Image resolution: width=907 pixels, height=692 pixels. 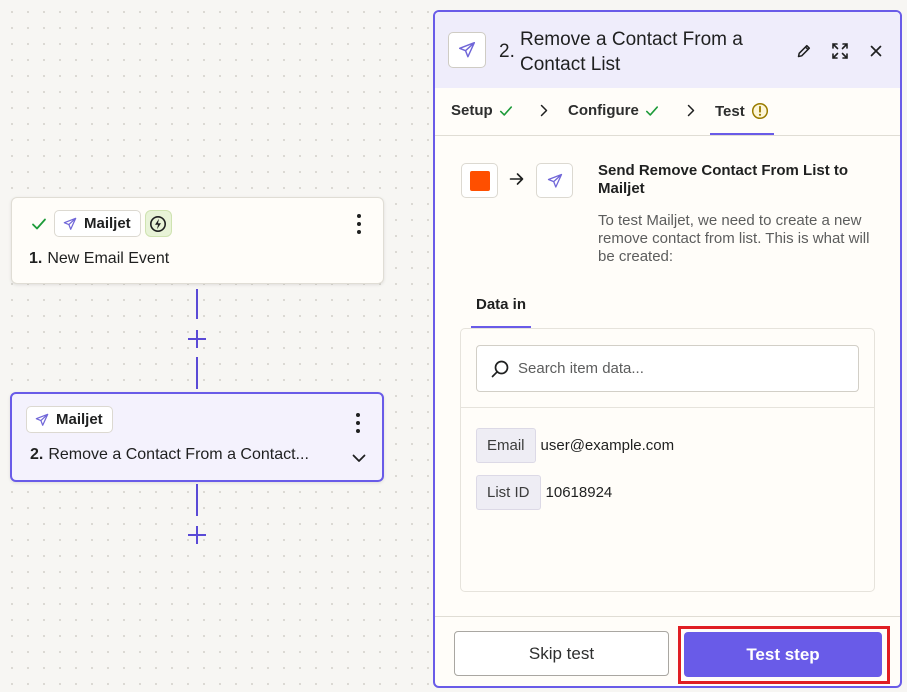 What do you see at coordinates (508, 492) in the screenshot?
I see `field-label: List ID` at bounding box center [508, 492].